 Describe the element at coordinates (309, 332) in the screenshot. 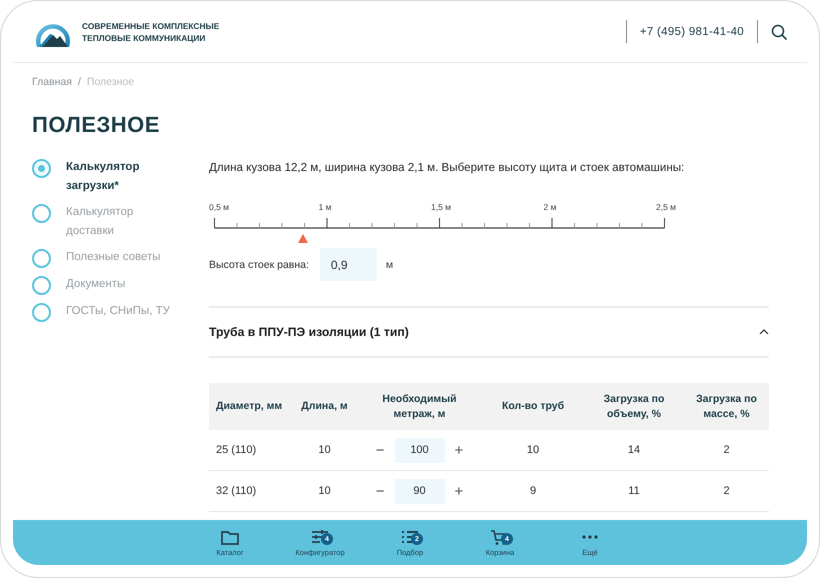

I see `accordion-title: Труба в ППУ-ПЭ изоляции (1 тип)` at that location.